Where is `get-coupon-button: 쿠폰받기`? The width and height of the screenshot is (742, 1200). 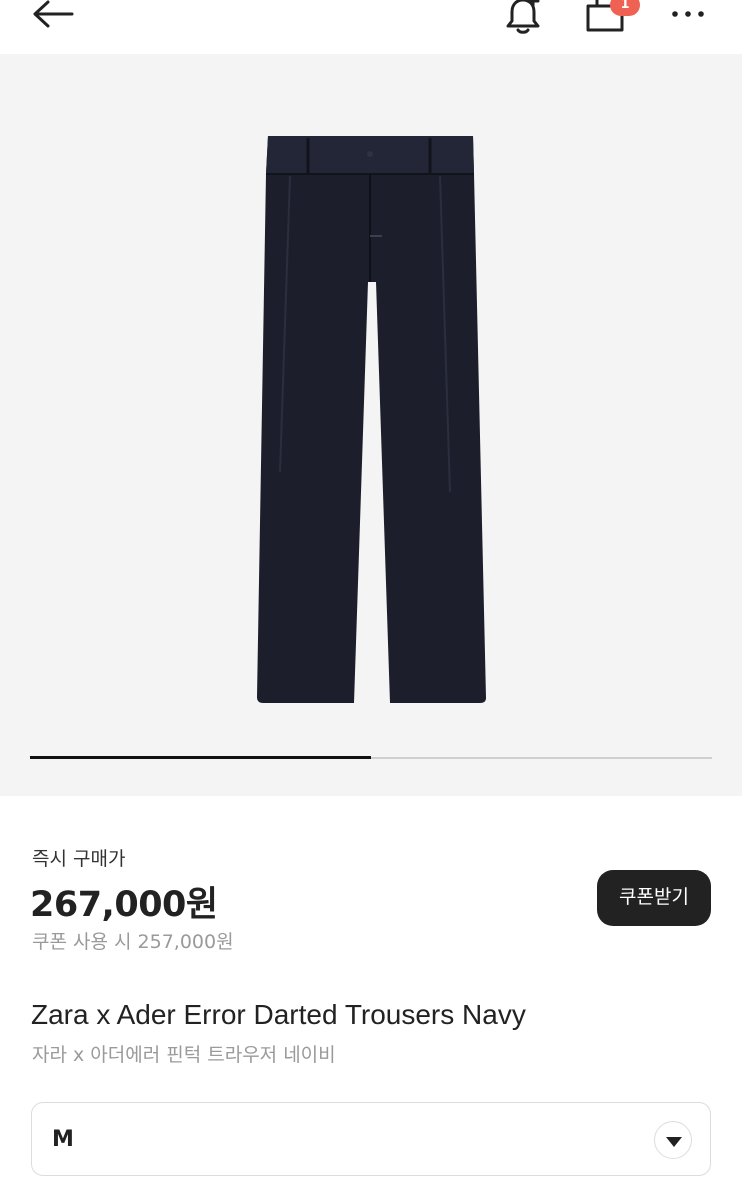 get-coupon-button: 쿠폰받기 is located at coordinates (654, 898).